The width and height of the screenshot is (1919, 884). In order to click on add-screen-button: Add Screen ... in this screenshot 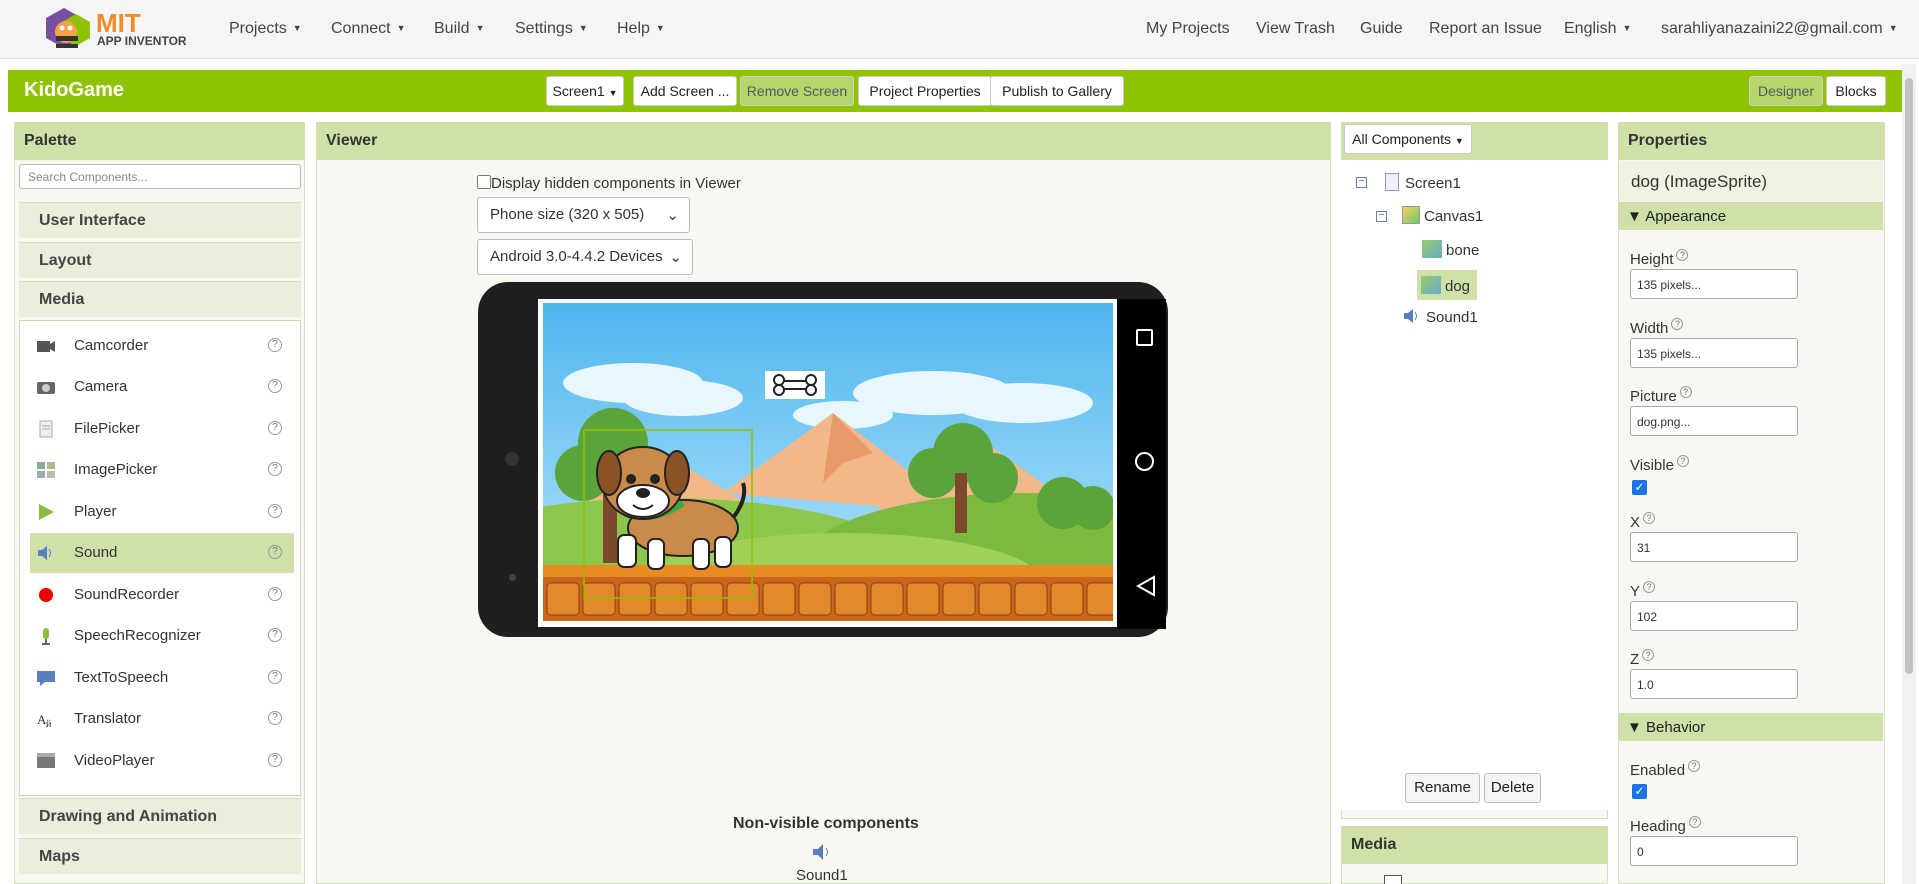, I will do `click(685, 91)`.